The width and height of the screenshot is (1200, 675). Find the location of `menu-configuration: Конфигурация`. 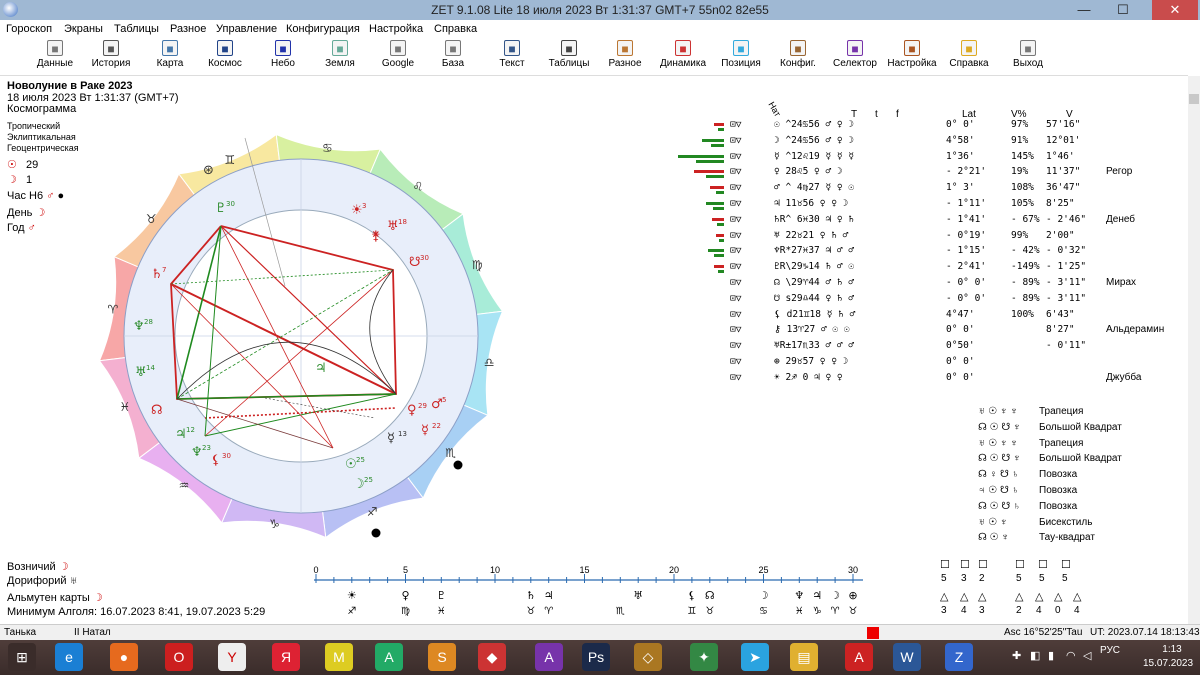

menu-configuration: Конфигурация is located at coordinates (323, 29).